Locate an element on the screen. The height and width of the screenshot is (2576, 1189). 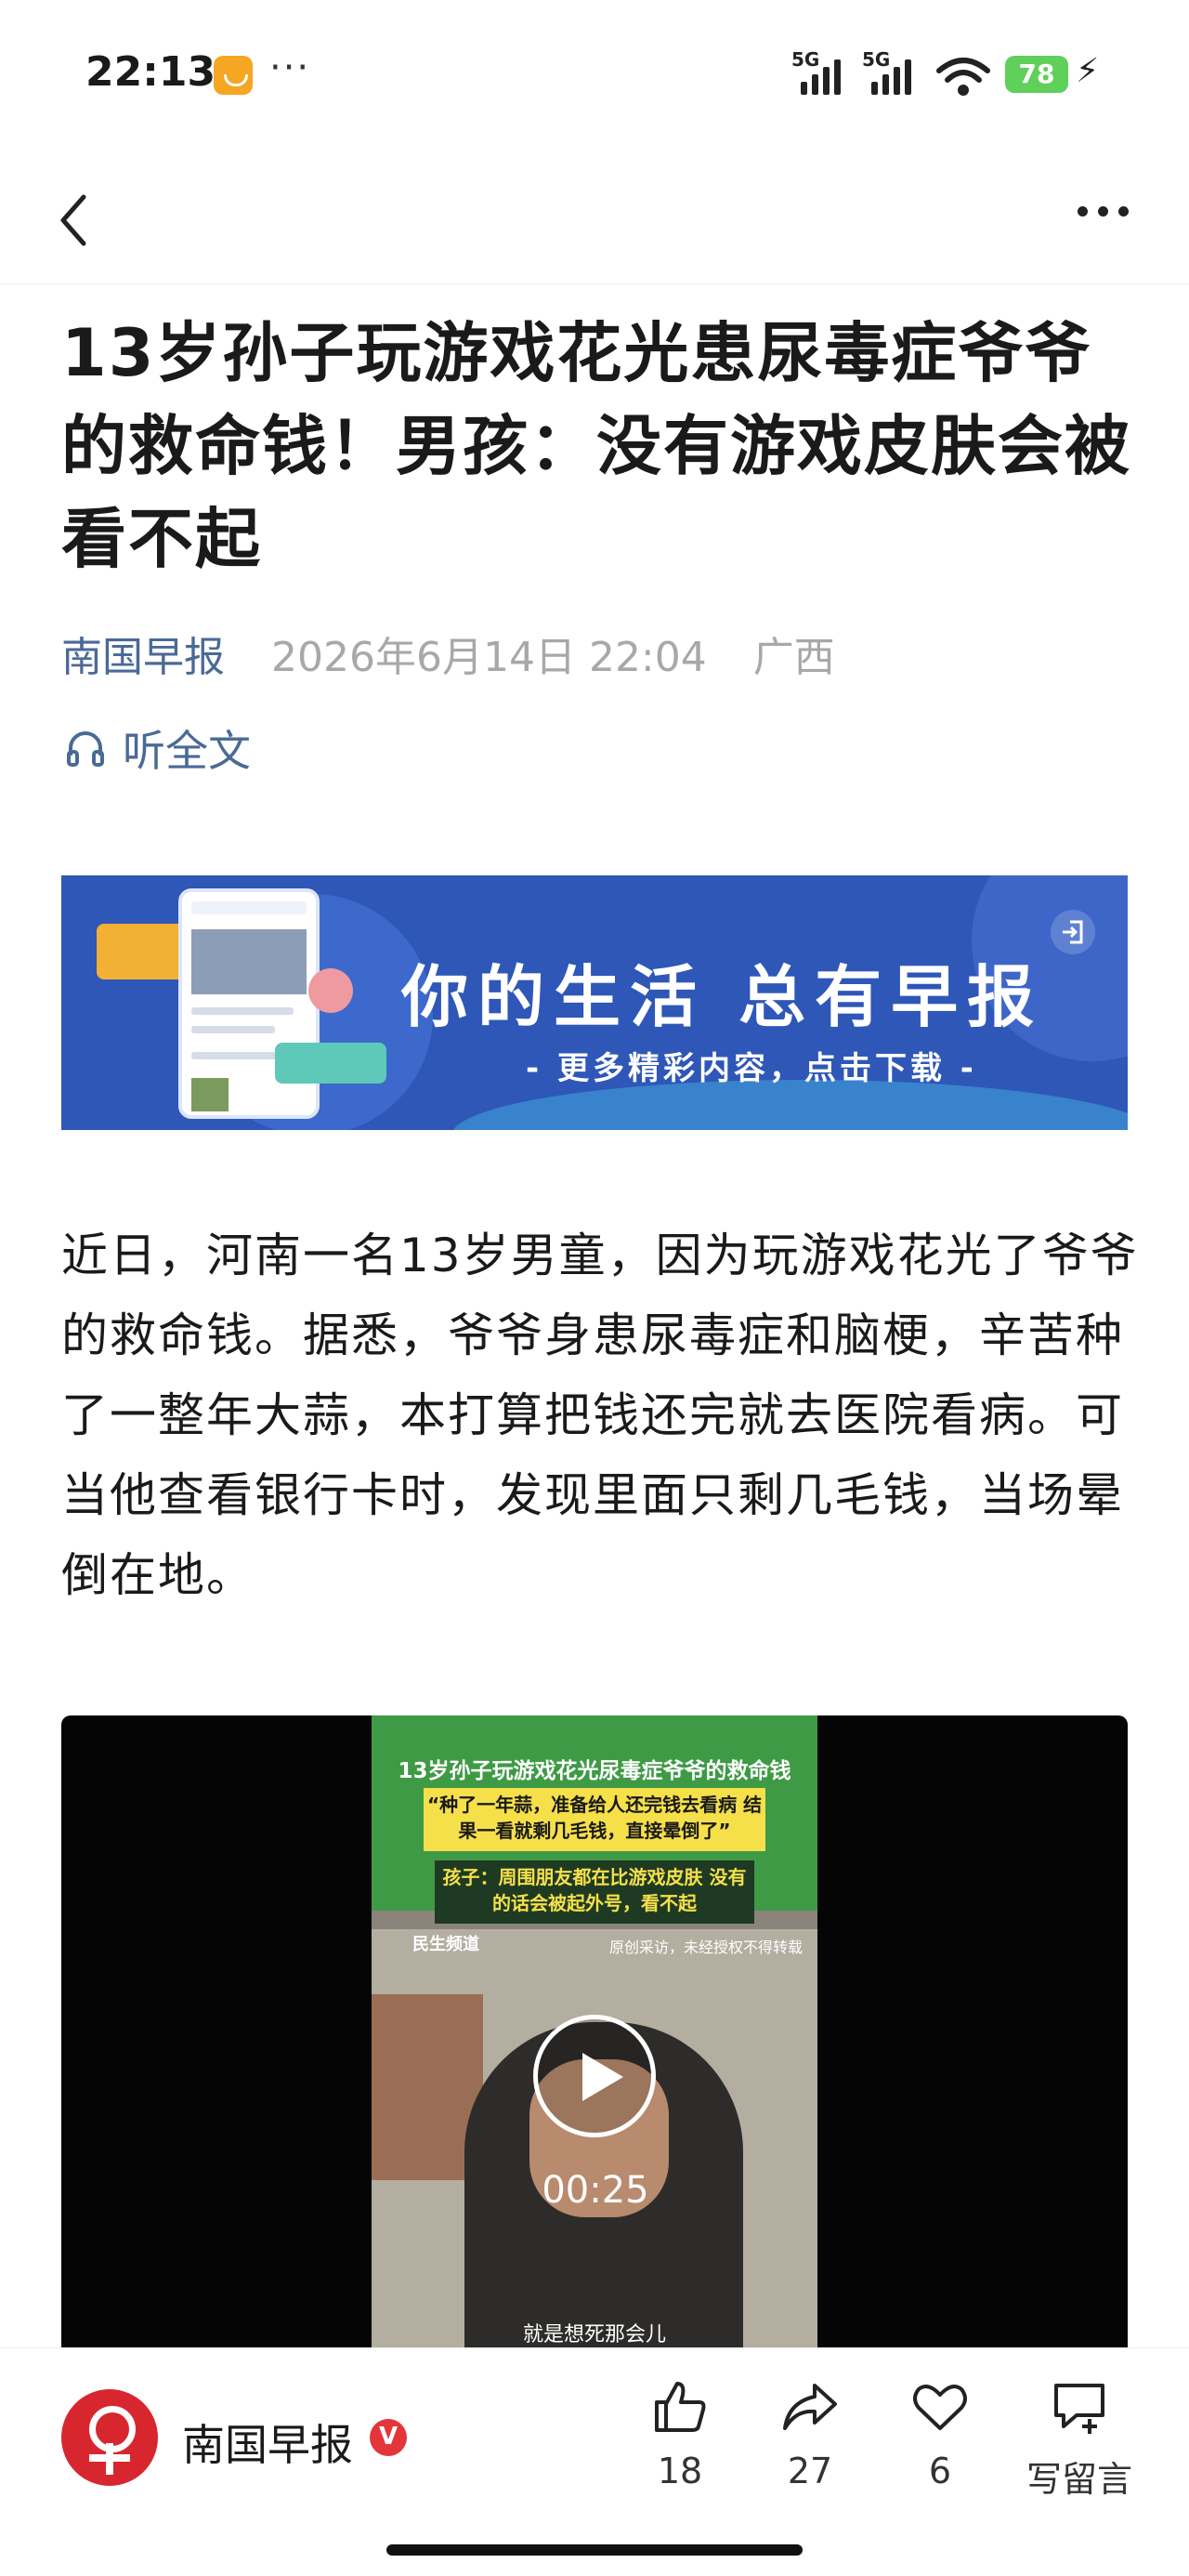
comment-icon is located at coordinates (1079, 2409).